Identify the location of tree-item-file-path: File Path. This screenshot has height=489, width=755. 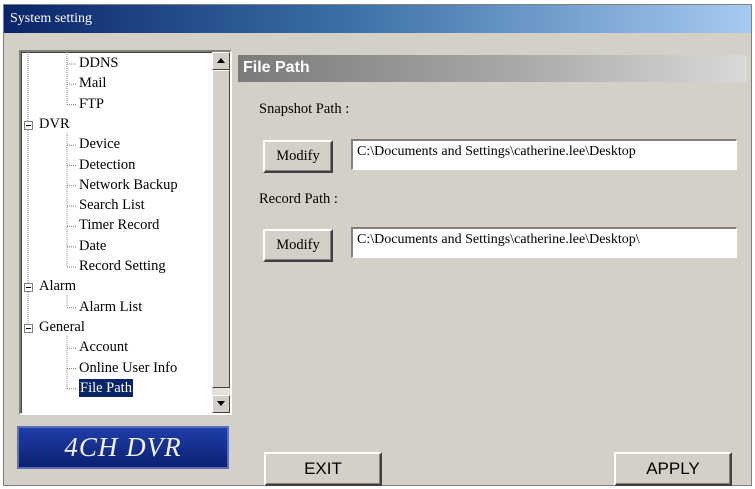
(106, 387).